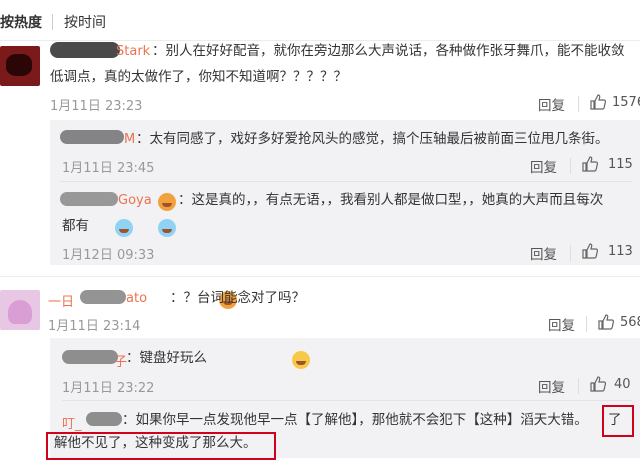 This screenshot has height=460, width=640. Describe the element at coordinates (155, 443) in the screenshot. I see `highlighted-text: 解他不见了，这种变成了那么大。` at that location.